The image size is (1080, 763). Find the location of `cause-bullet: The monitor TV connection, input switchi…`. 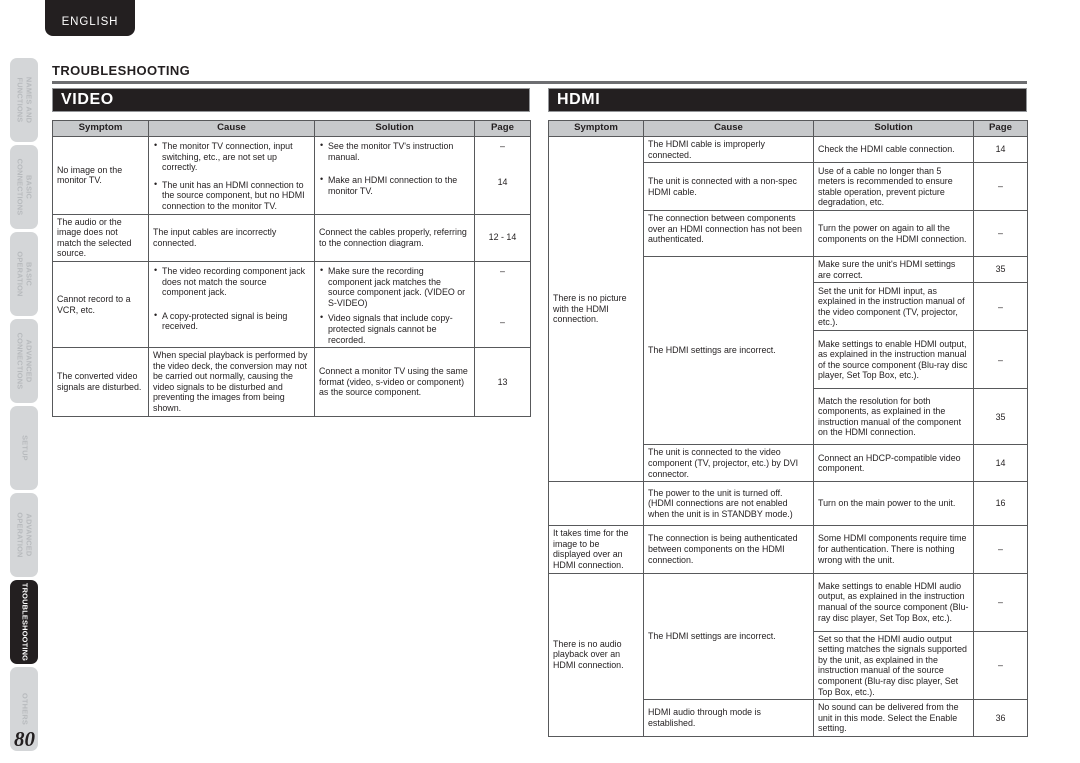

cause-bullet: The monitor TV connection, input switchi… is located at coordinates (232, 156).